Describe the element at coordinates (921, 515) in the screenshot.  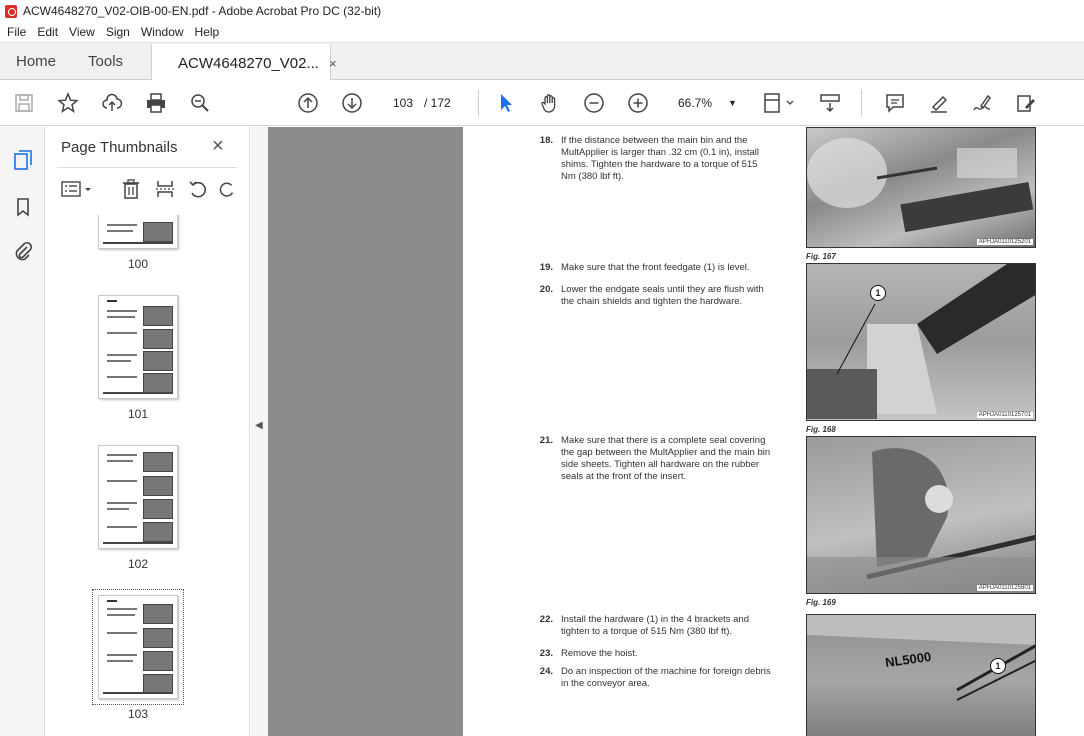
I see `figure-photo: APHJA0110125801` at that location.